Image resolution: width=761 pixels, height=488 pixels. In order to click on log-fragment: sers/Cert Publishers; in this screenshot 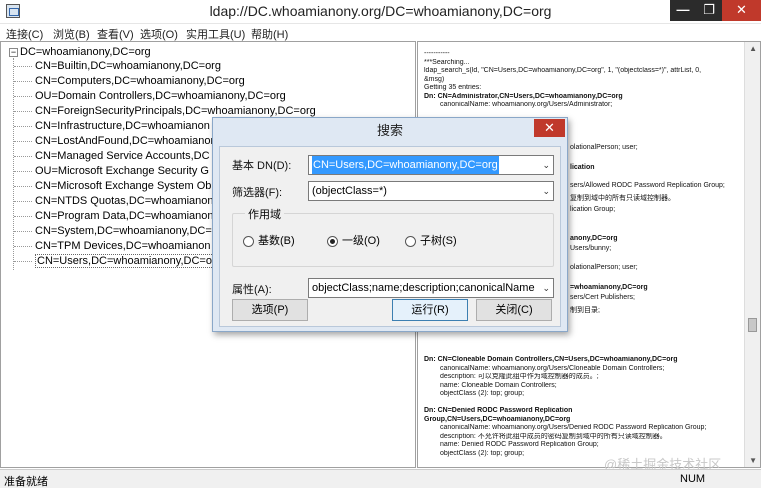, I will do `click(602, 297)`.